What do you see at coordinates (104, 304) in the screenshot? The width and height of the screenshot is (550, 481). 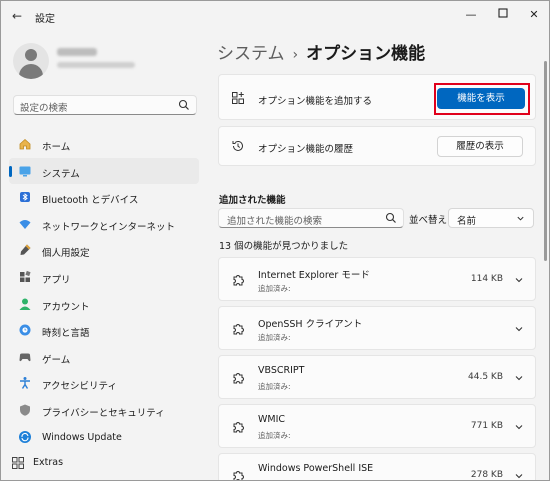 I see `sidebar-item-account: アカウント` at bounding box center [104, 304].